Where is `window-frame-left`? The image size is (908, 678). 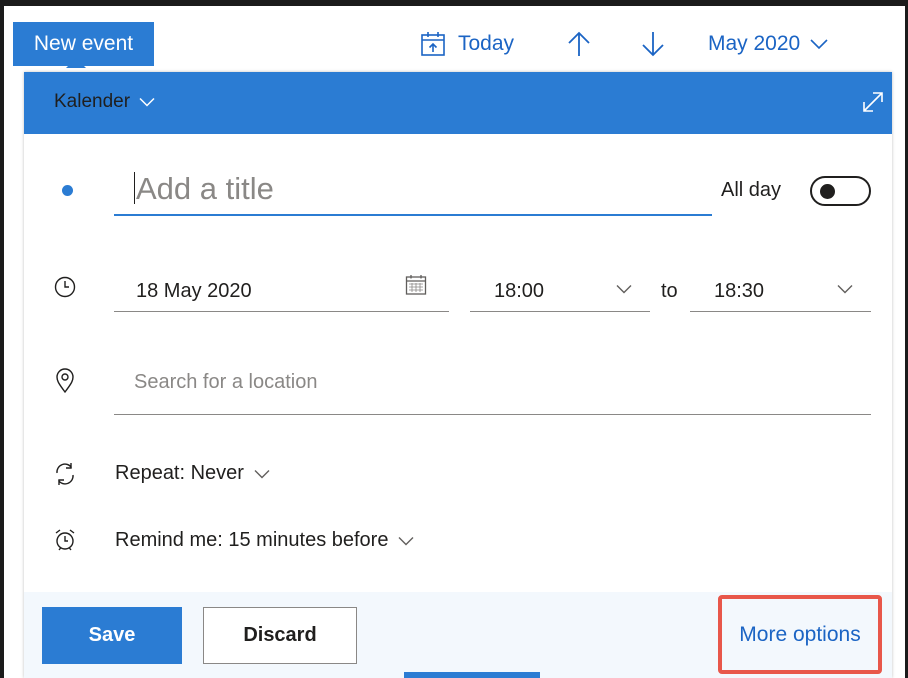
window-frame-left is located at coordinates (2, 339).